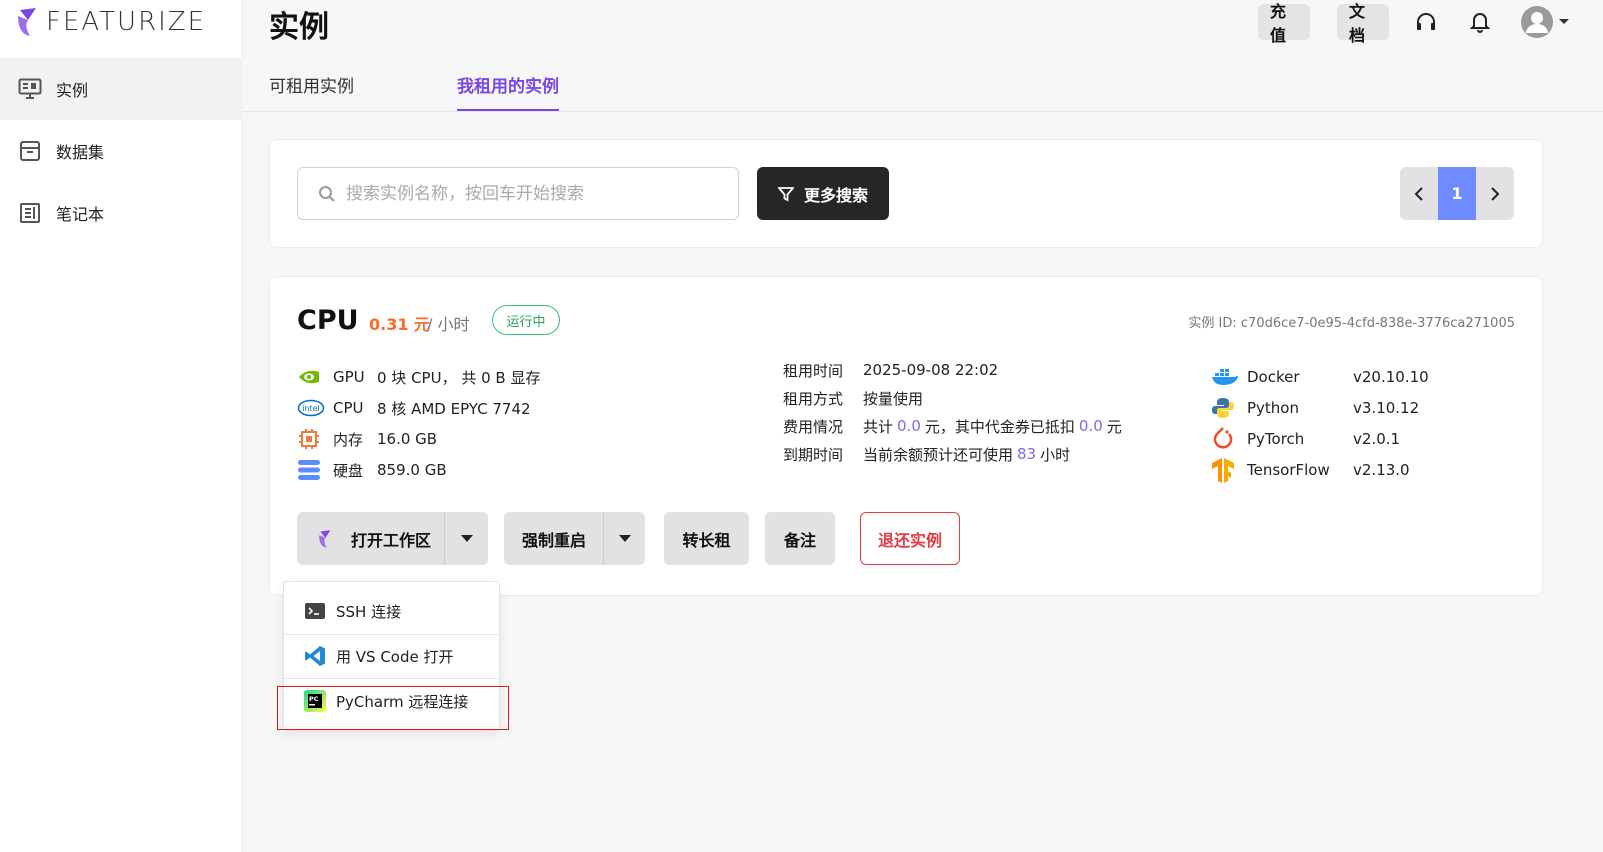 The image size is (1603, 852). Describe the element at coordinates (311, 470) in the screenshot. I see `disk-icon` at that location.